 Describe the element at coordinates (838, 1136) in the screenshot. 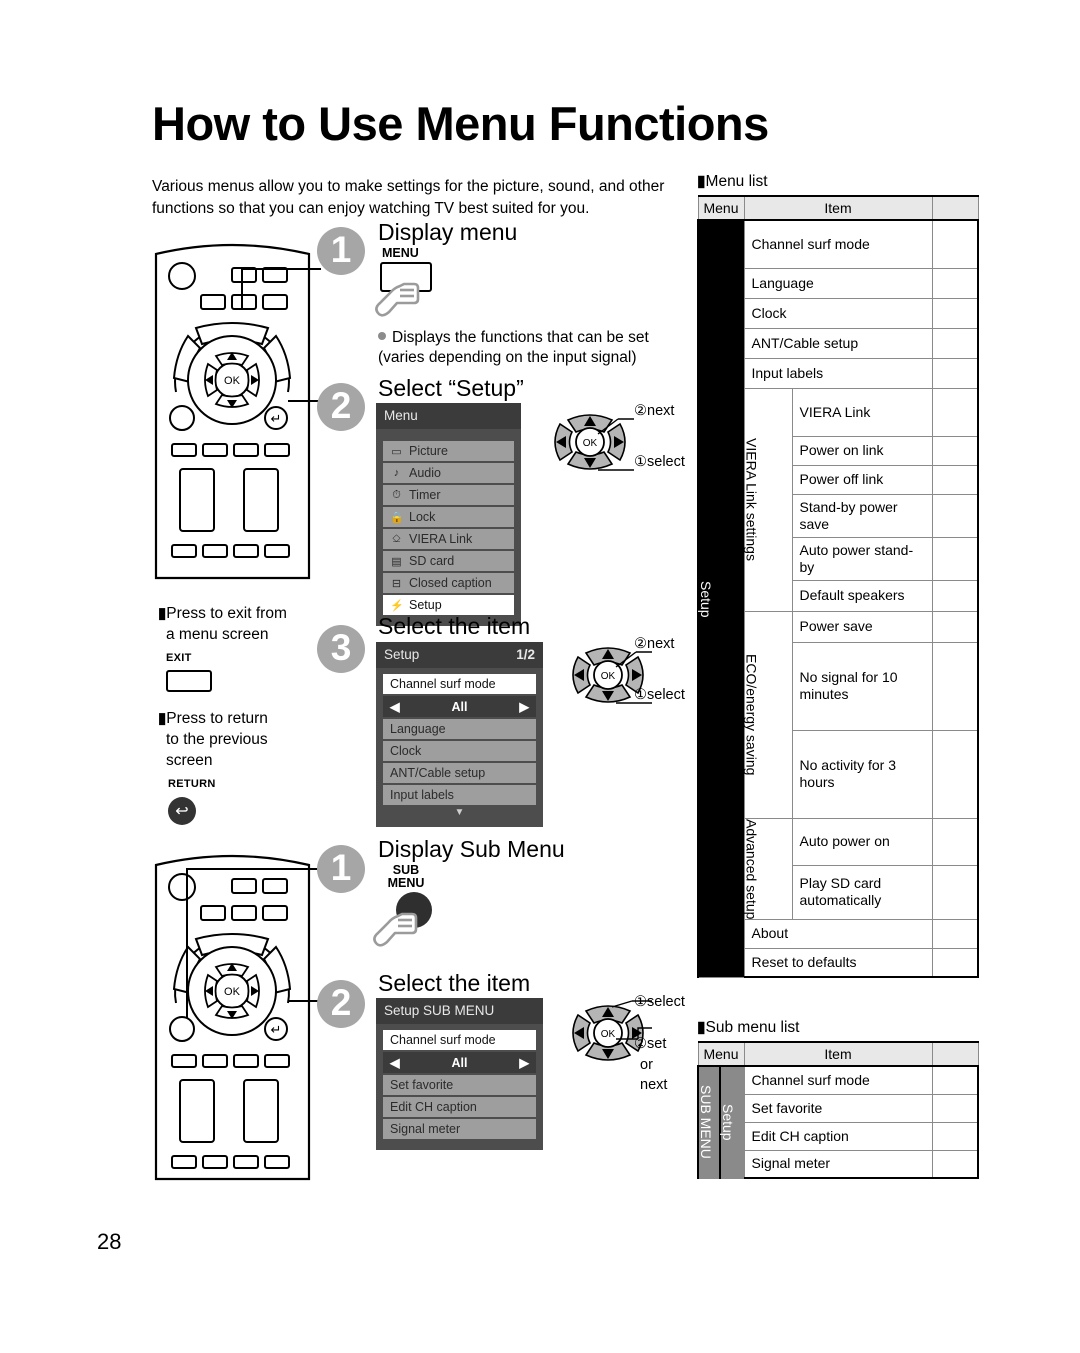

I see `row-item-edit-ch-caption: Edit CH caption` at that location.